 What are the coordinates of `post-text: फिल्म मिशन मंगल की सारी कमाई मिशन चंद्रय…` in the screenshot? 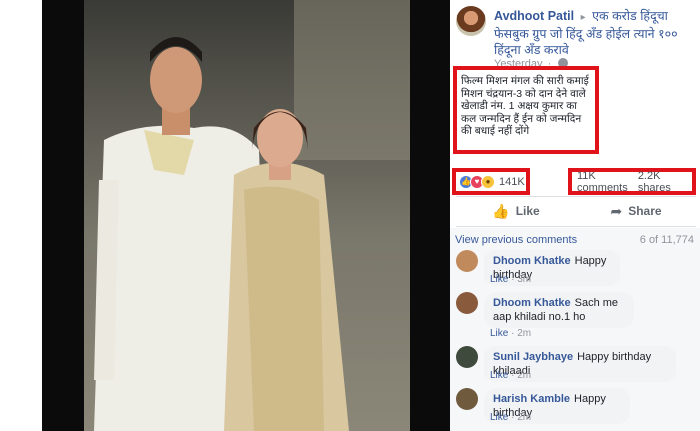 It's located at (525, 106).